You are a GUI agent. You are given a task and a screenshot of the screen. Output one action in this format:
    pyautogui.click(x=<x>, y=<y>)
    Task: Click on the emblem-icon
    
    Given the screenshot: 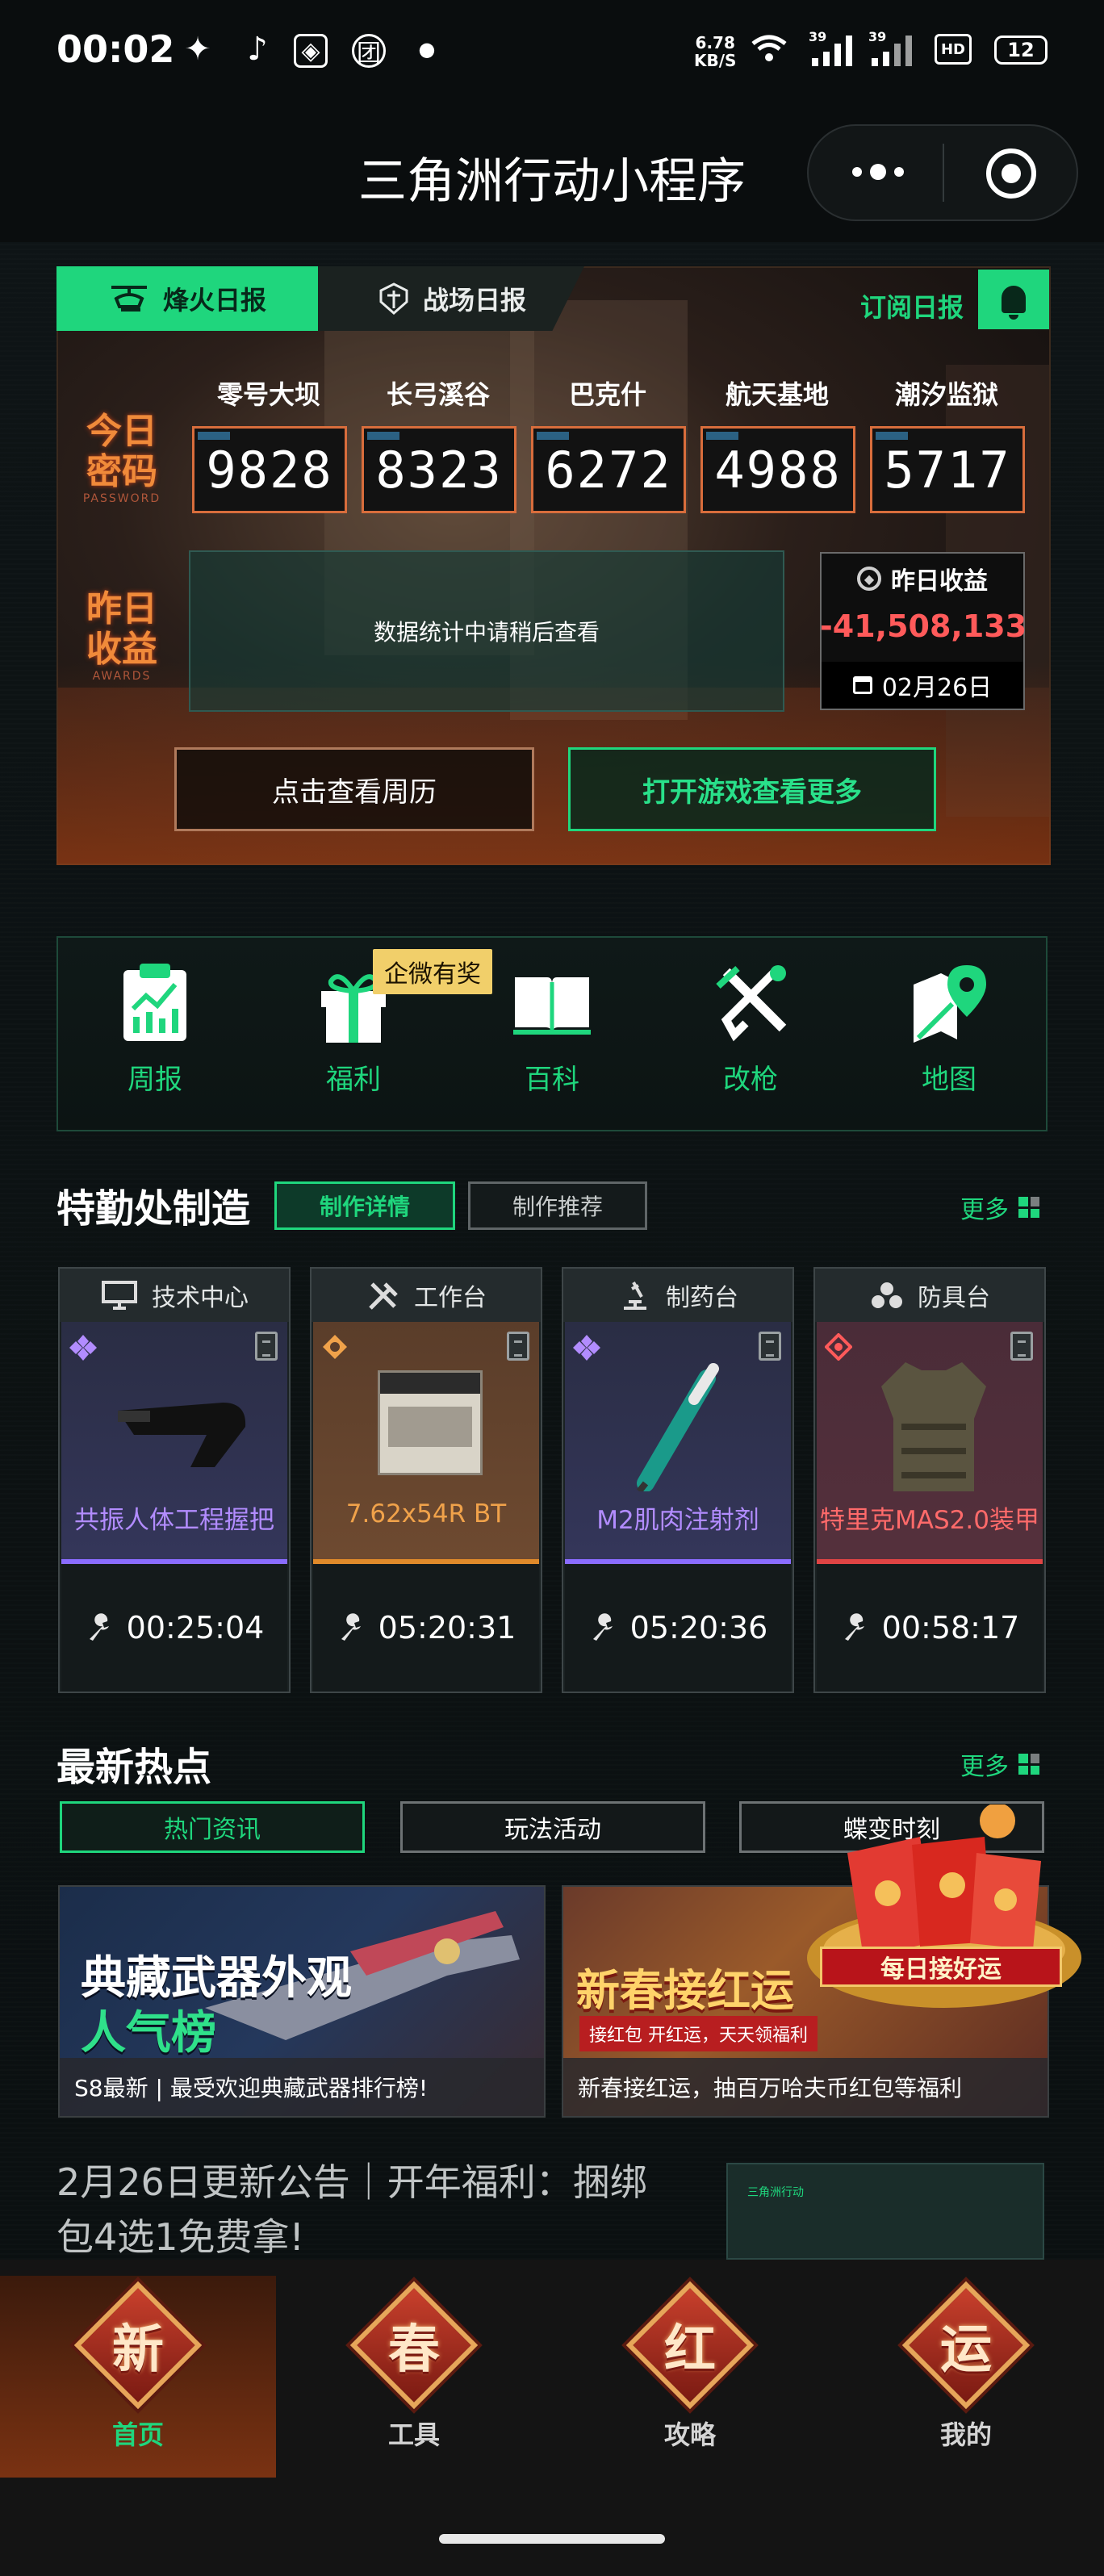 What is the action you would take?
    pyautogui.click(x=393, y=298)
    